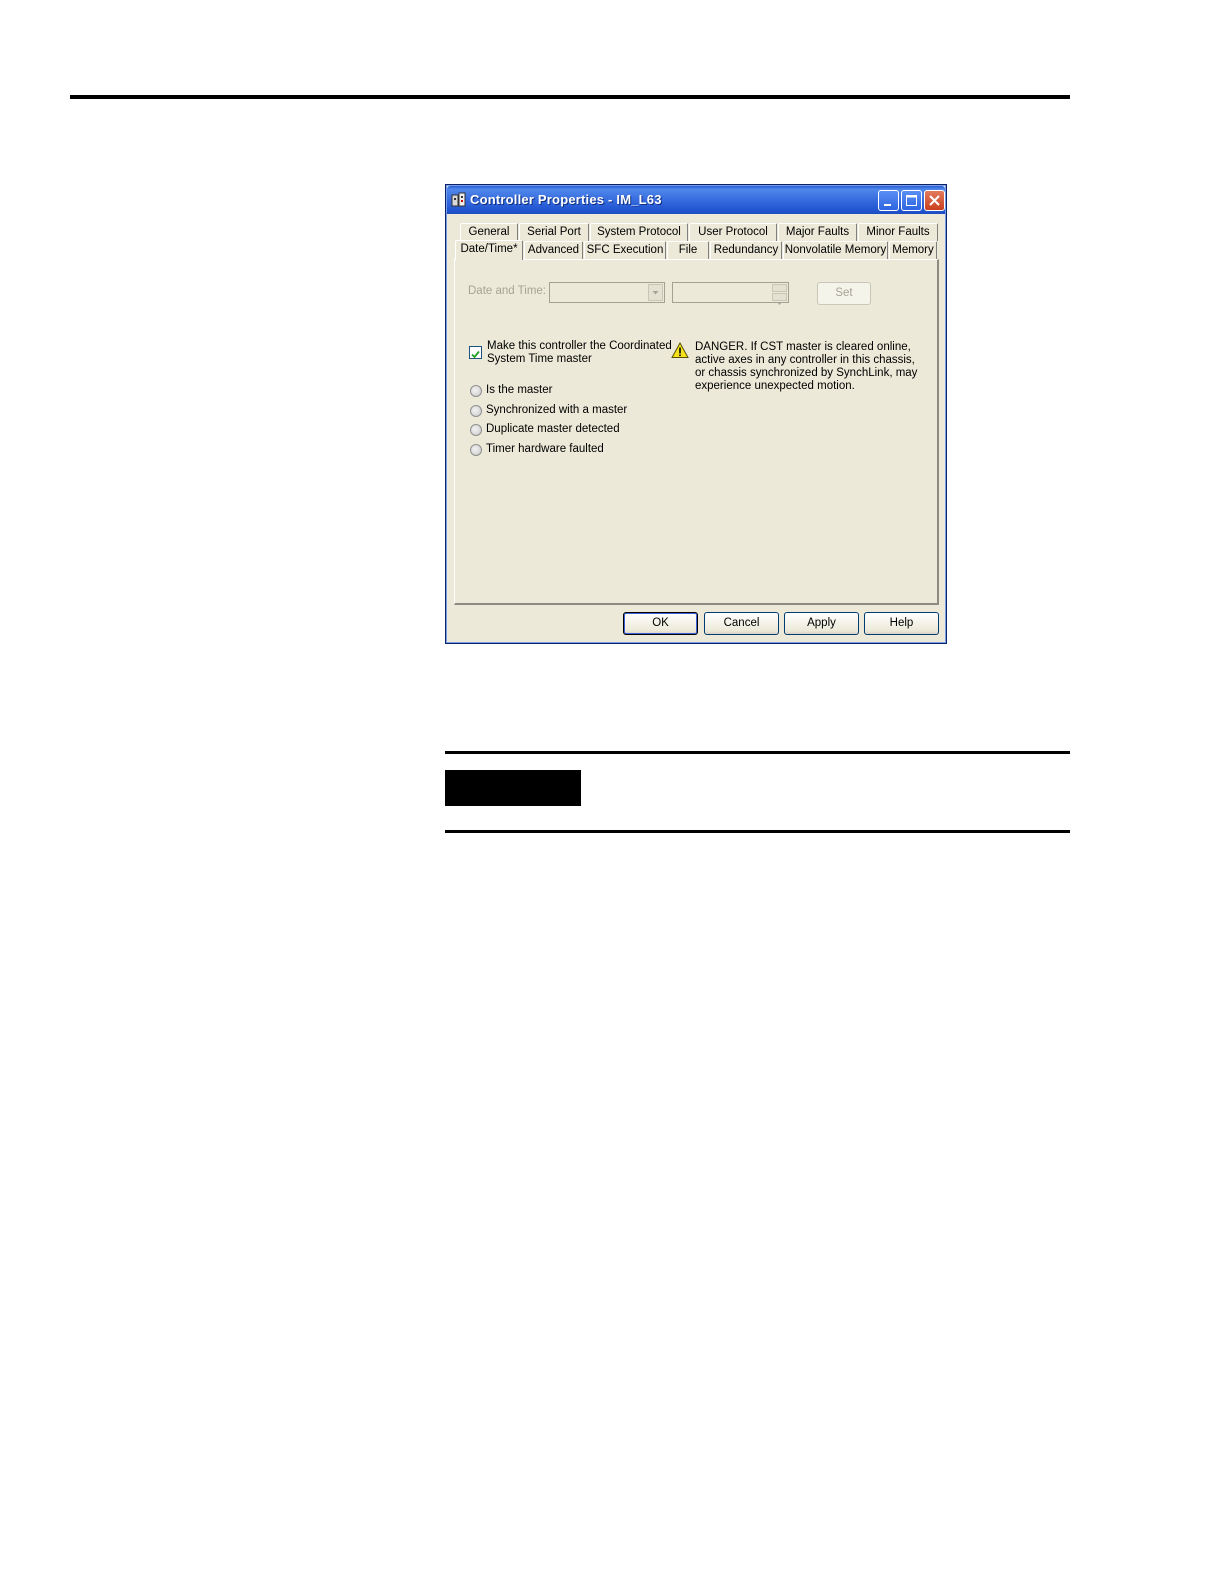 Image resolution: width=1224 pixels, height=1584 pixels. What do you see at coordinates (507, 291) in the screenshot?
I see `date-and-time-label: Date and Time:` at bounding box center [507, 291].